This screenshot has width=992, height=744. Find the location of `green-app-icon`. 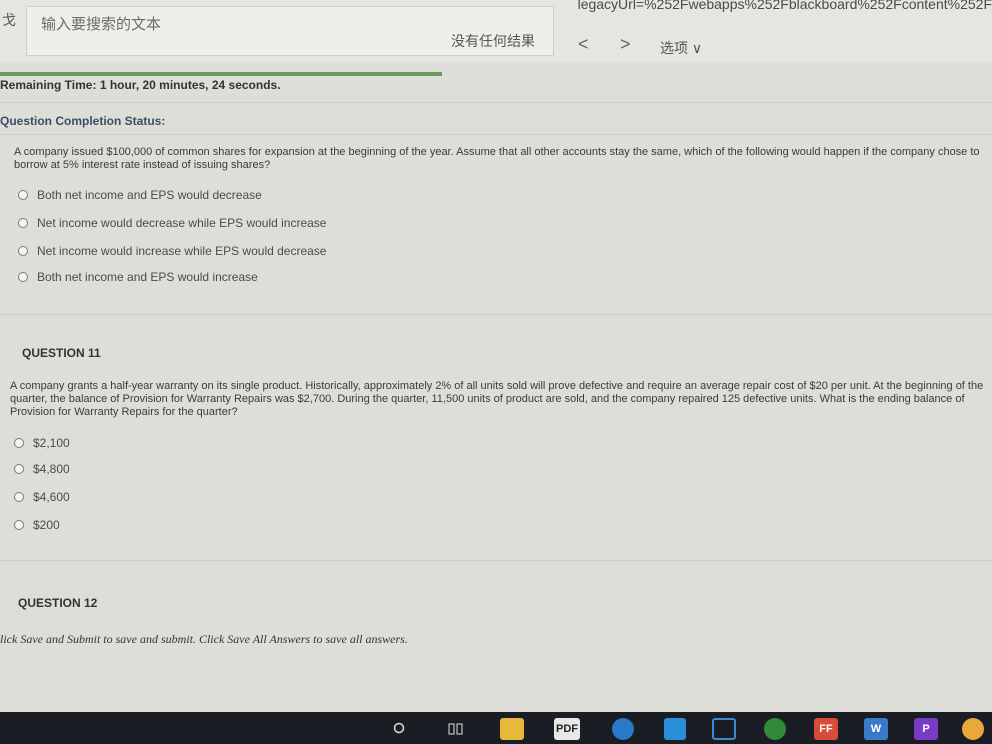

green-app-icon is located at coordinates (775, 729).